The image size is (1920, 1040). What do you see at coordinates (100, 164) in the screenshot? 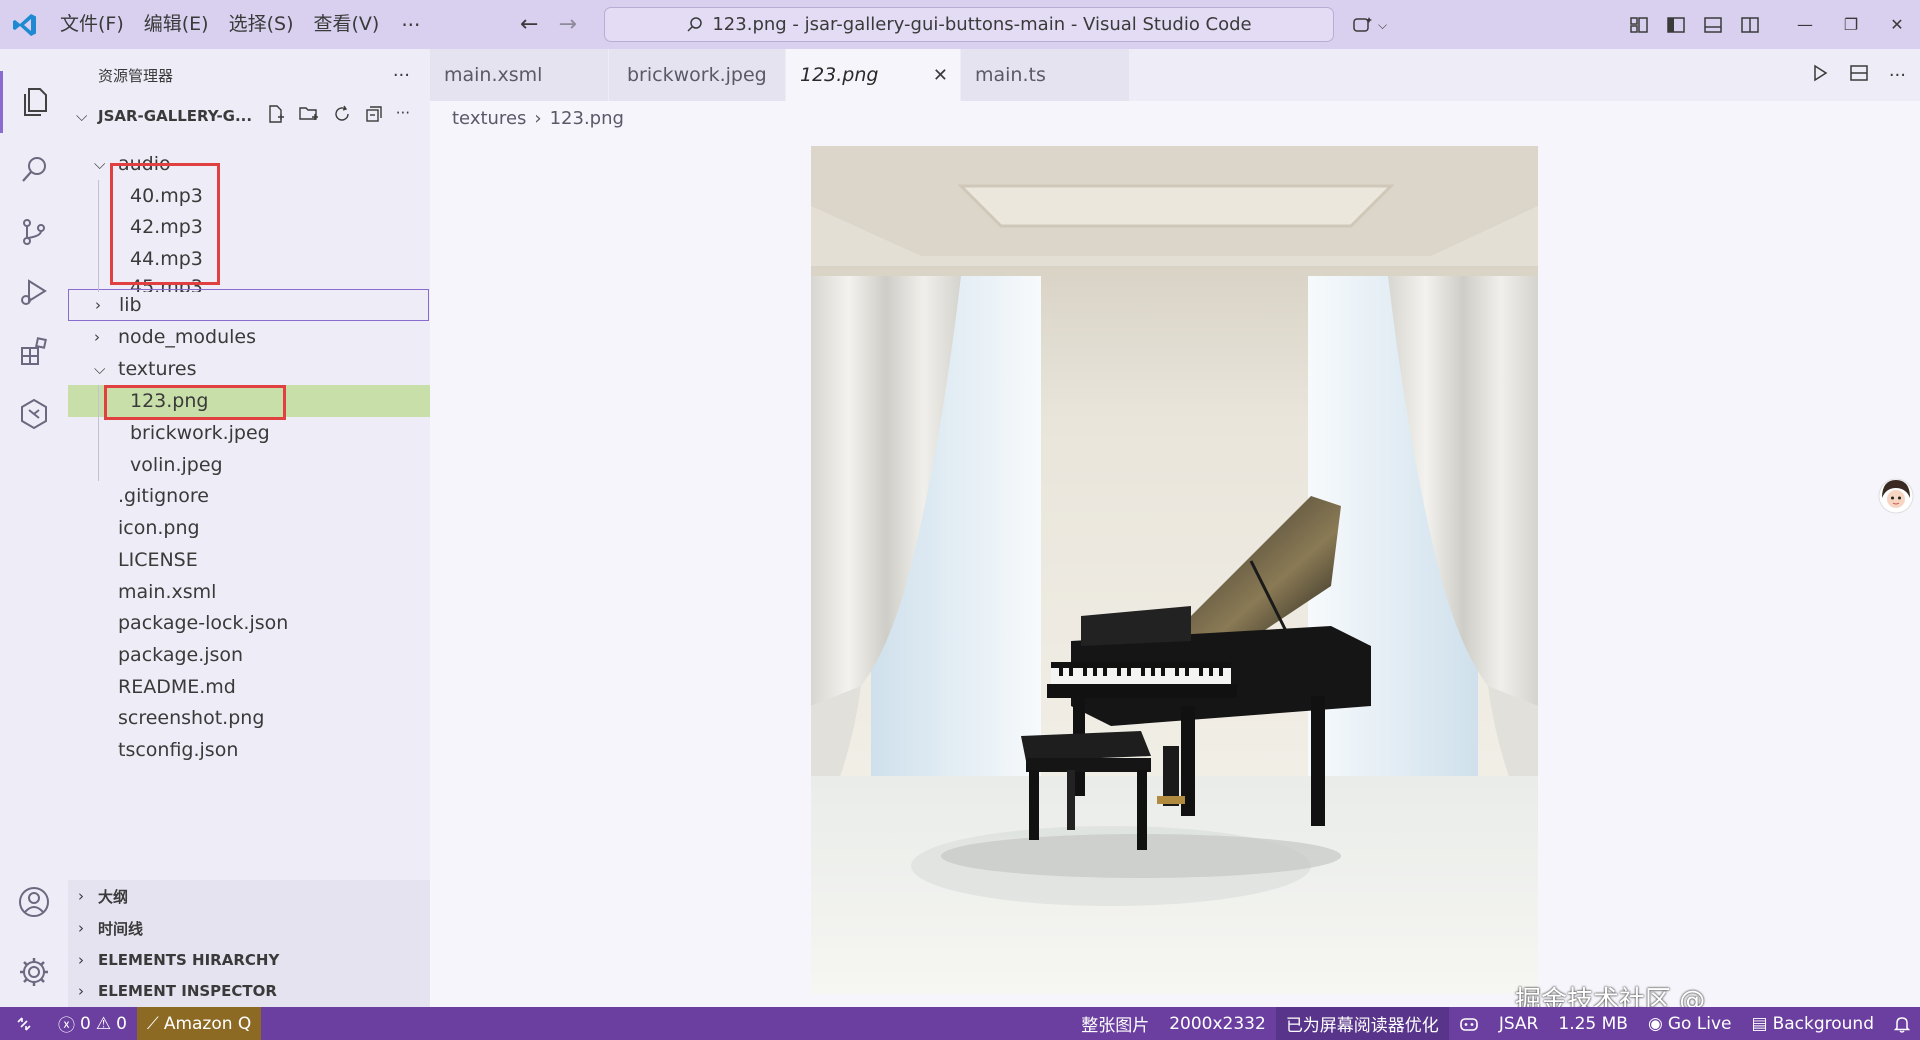
I see `chevron-down-icon: ⌵` at bounding box center [100, 164].